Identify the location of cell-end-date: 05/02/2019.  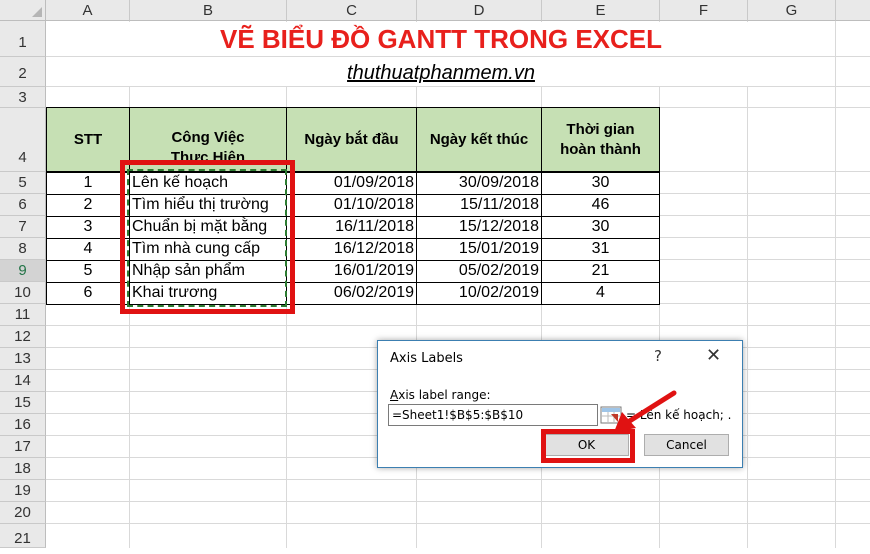
(479, 271).